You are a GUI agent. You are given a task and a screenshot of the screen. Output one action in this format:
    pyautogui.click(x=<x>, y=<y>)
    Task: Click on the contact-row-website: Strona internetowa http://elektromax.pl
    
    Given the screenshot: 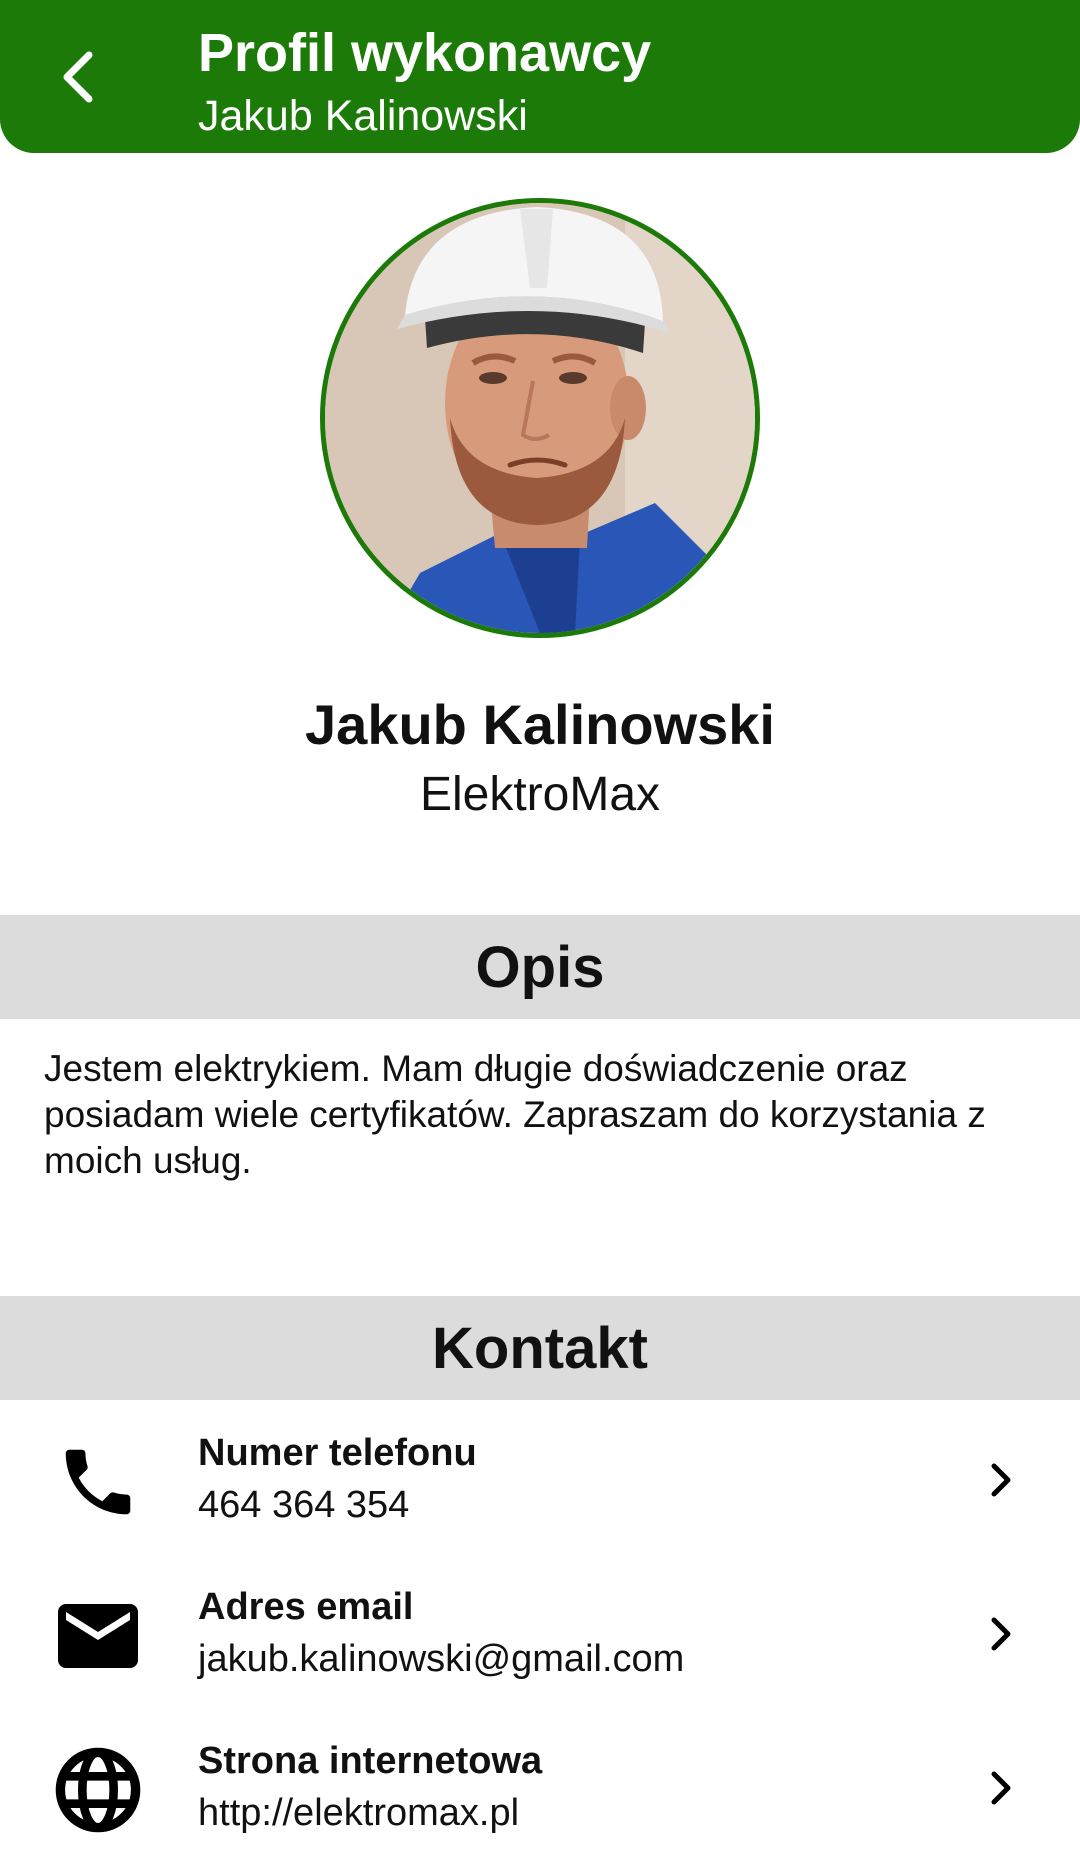 What is the action you would take?
    pyautogui.click(x=540, y=1786)
    